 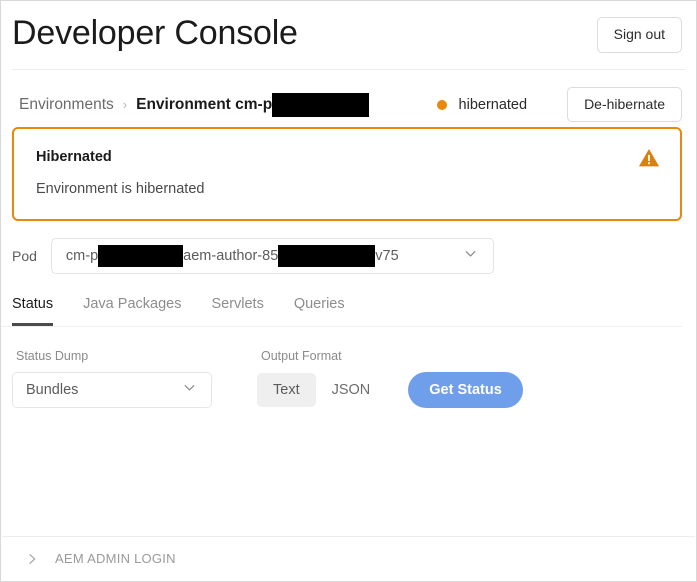 What do you see at coordinates (52, 390) in the screenshot?
I see `status-dump-value: Bundles` at bounding box center [52, 390].